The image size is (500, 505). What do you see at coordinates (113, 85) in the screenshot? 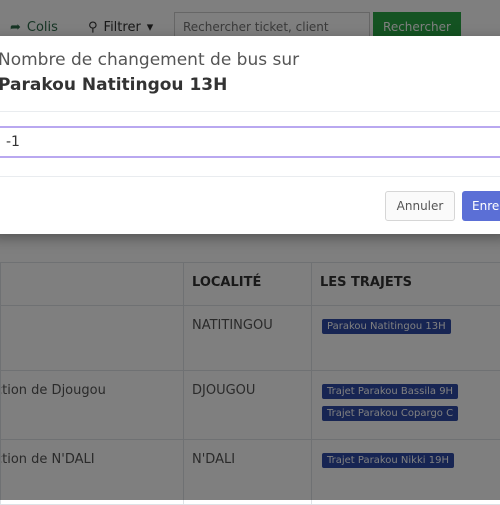
I see `modal-route-name: Parakou Natitingou 13H` at bounding box center [113, 85].